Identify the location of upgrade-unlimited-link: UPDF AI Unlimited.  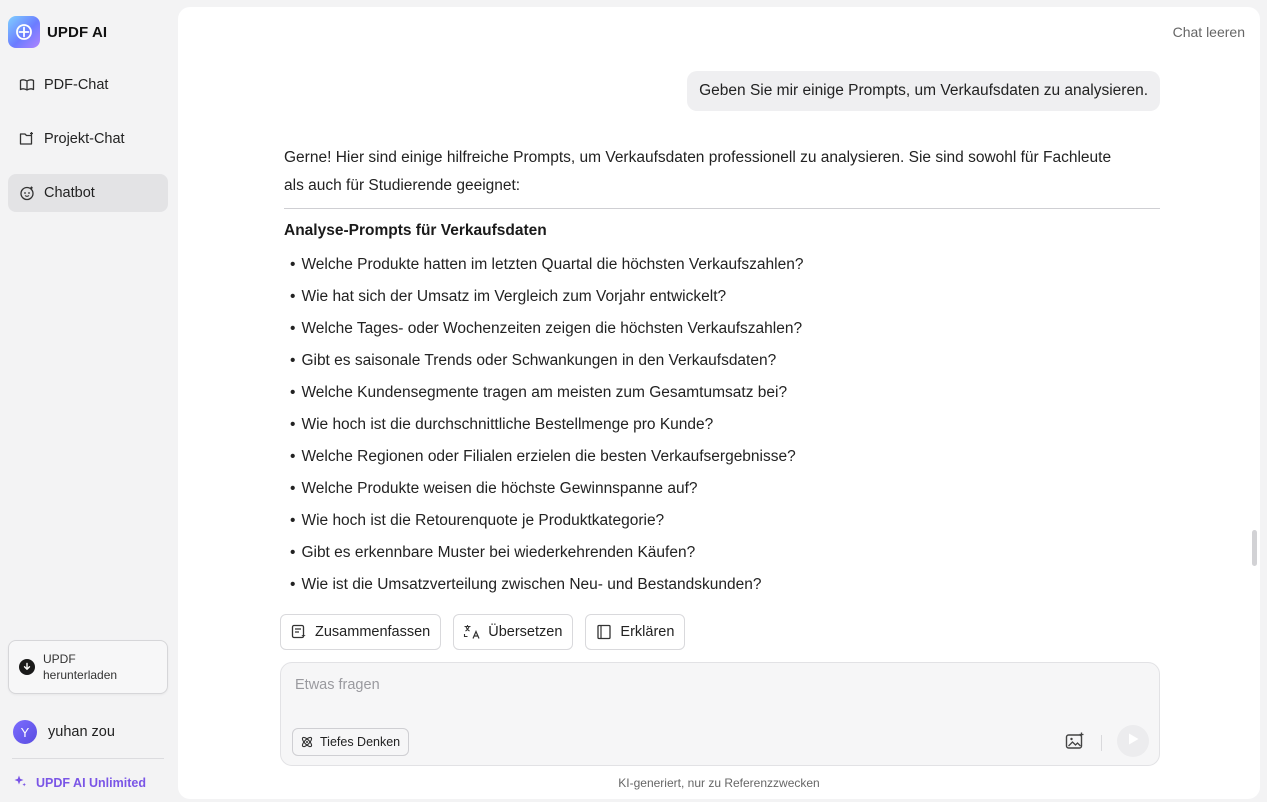
(79, 782).